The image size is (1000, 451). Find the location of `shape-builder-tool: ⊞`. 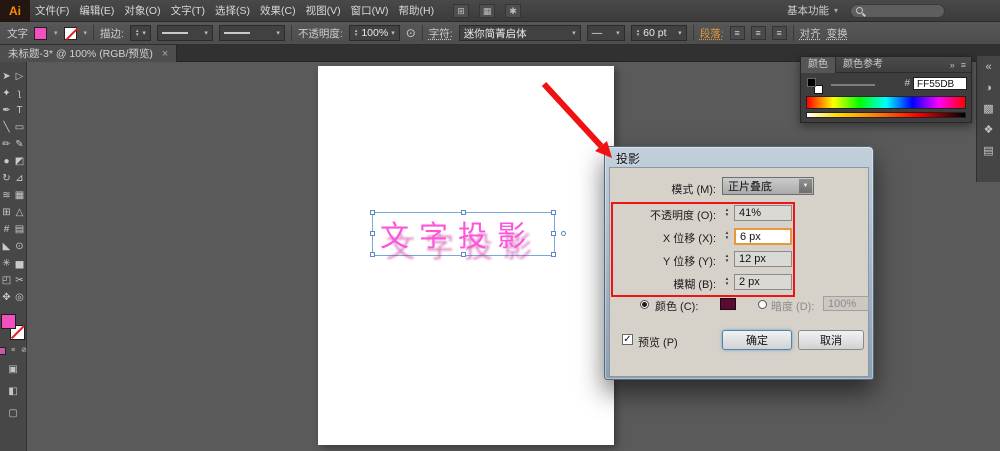

shape-builder-tool: ⊞ is located at coordinates (6, 212).